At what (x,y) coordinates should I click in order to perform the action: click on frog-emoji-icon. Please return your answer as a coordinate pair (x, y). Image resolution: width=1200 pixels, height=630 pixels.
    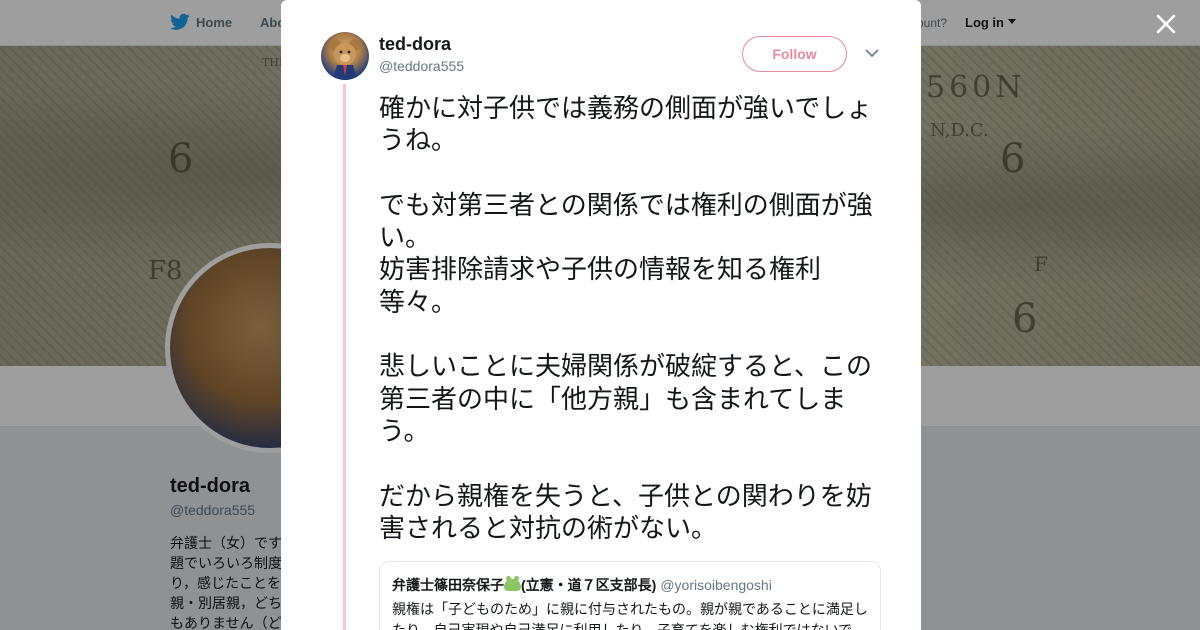
    Looking at the image, I should click on (512, 583).